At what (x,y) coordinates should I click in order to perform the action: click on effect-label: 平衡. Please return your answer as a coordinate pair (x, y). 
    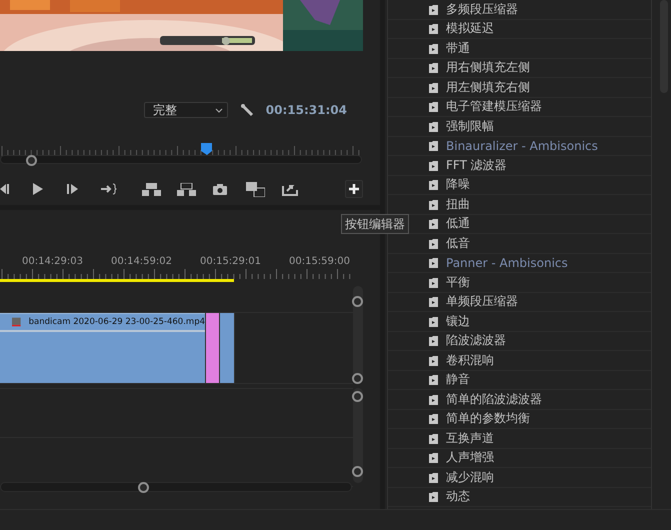
    Looking at the image, I should click on (458, 282).